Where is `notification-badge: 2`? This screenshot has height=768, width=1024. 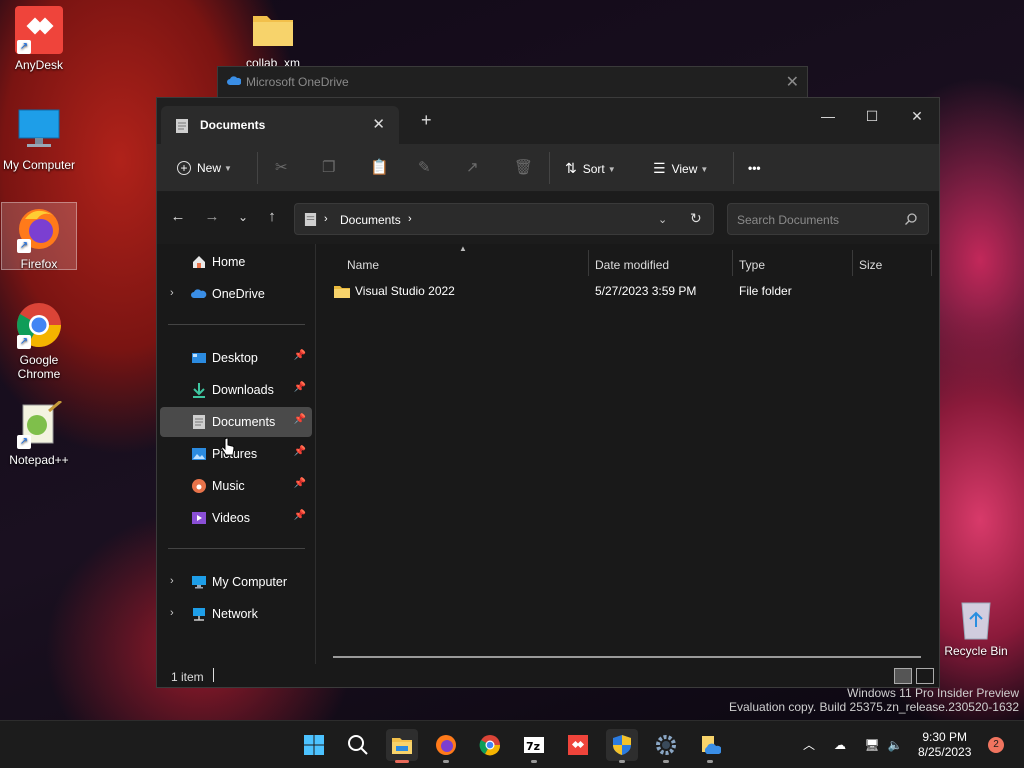 notification-badge: 2 is located at coordinates (996, 745).